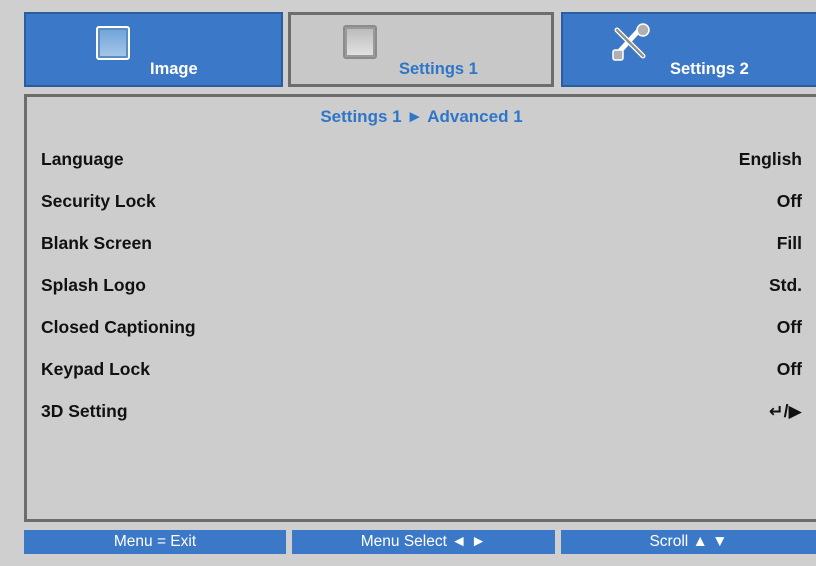  I want to click on setting-label: 3D Setting, so click(84, 411).